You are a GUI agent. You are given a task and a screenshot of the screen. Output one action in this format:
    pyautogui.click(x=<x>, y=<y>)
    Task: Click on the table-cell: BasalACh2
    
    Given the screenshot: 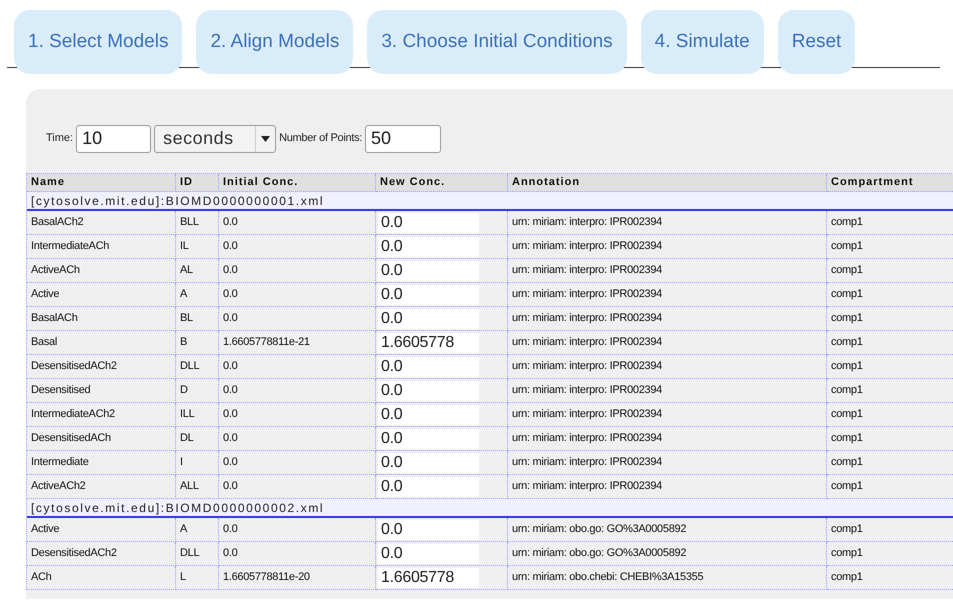 What is the action you would take?
    pyautogui.click(x=101, y=223)
    